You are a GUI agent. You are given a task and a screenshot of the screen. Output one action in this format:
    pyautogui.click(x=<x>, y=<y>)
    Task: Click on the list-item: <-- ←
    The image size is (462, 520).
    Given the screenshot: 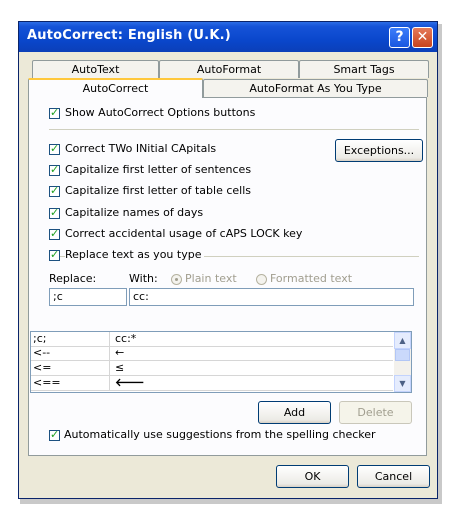 What is the action you would take?
    pyautogui.click(x=212, y=353)
    